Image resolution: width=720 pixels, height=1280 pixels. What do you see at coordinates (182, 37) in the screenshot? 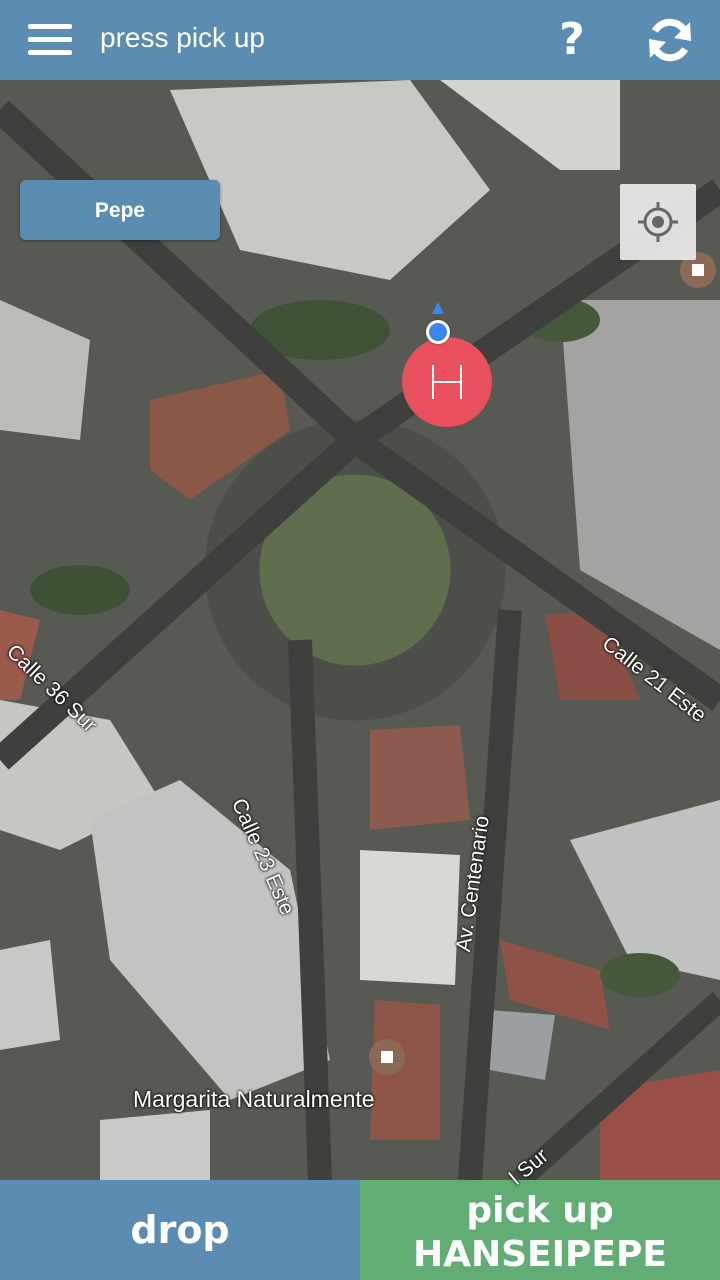
I see `page-title: press pick up` at bounding box center [182, 37].